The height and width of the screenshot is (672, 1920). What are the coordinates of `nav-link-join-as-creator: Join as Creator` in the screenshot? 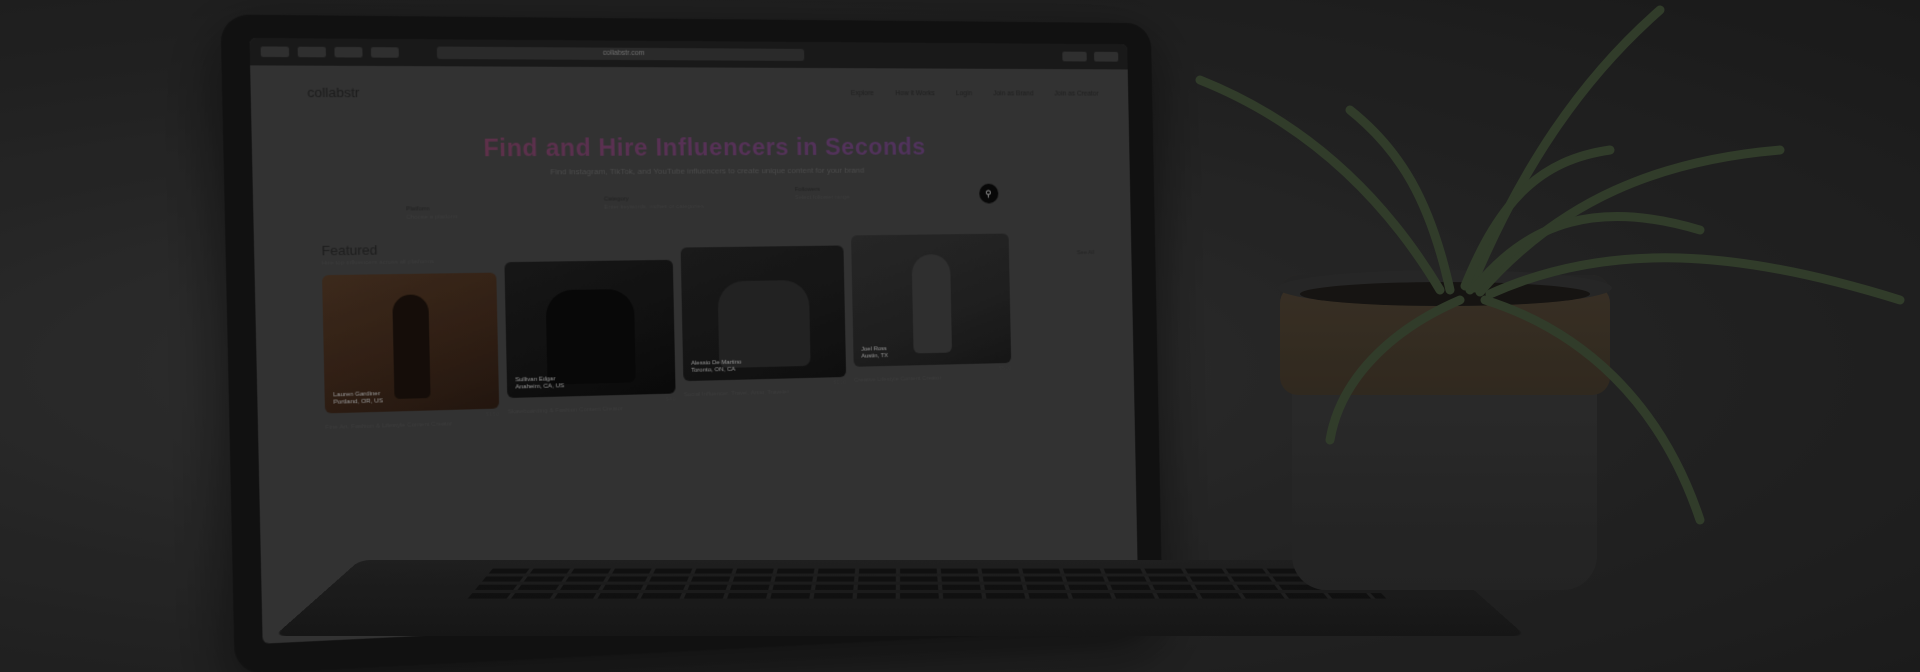 It's located at (1076, 93).